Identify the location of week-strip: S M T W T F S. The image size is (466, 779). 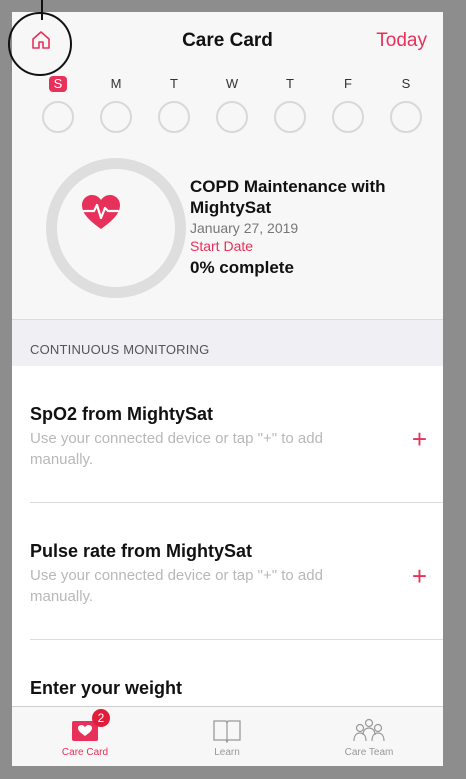
(227, 106).